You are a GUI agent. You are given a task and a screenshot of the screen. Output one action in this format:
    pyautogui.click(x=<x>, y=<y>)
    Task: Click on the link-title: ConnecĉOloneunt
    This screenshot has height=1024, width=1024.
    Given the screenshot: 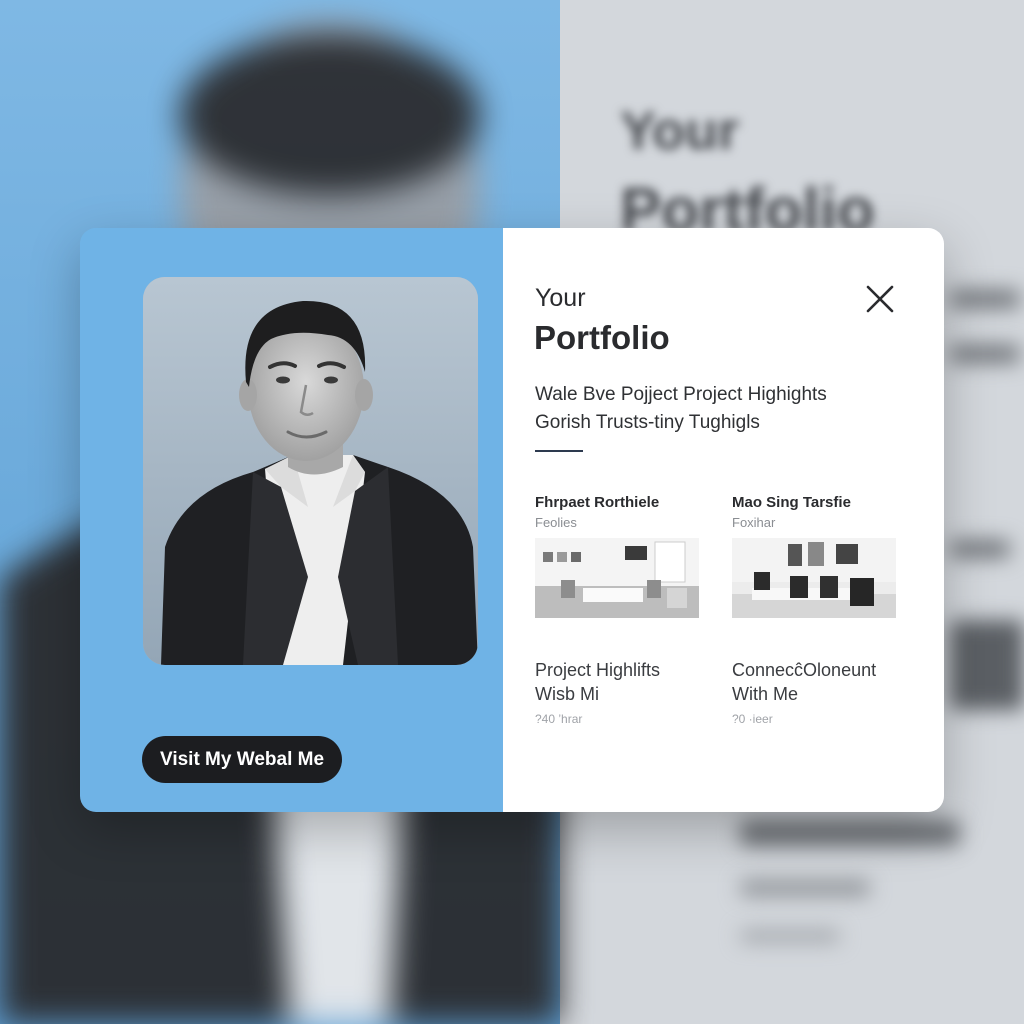 What is the action you would take?
    pyautogui.click(x=804, y=670)
    